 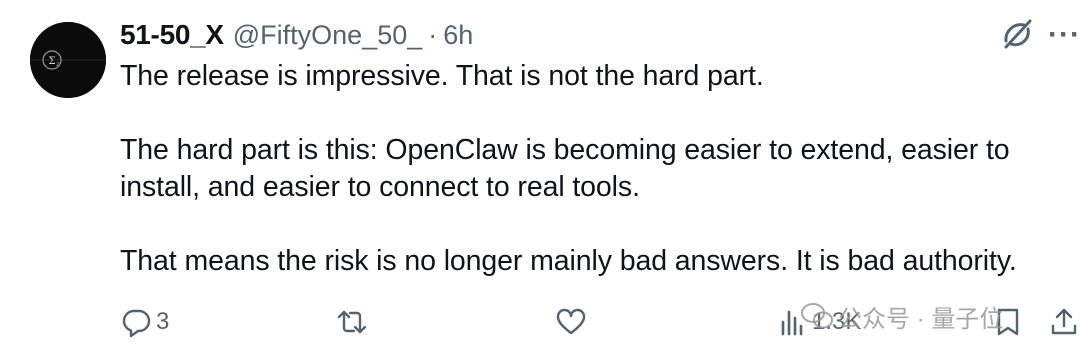 I want to click on retweet-button, so click(x=354, y=322).